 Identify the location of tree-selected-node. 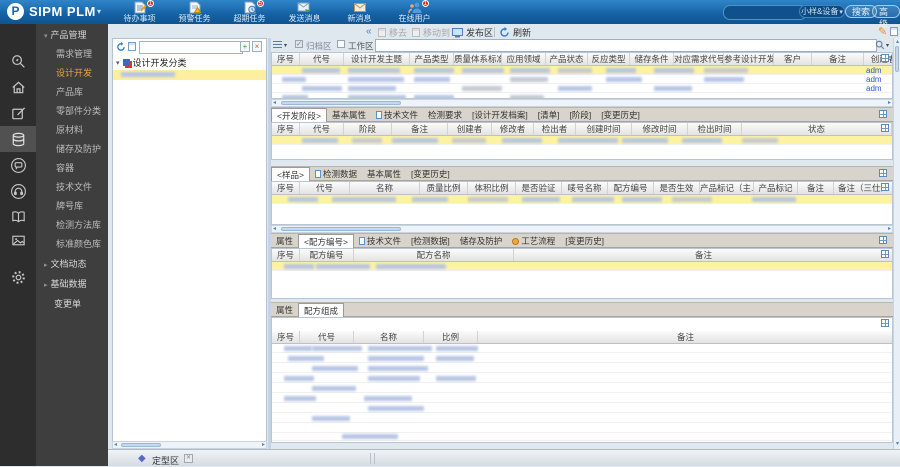
(189, 75).